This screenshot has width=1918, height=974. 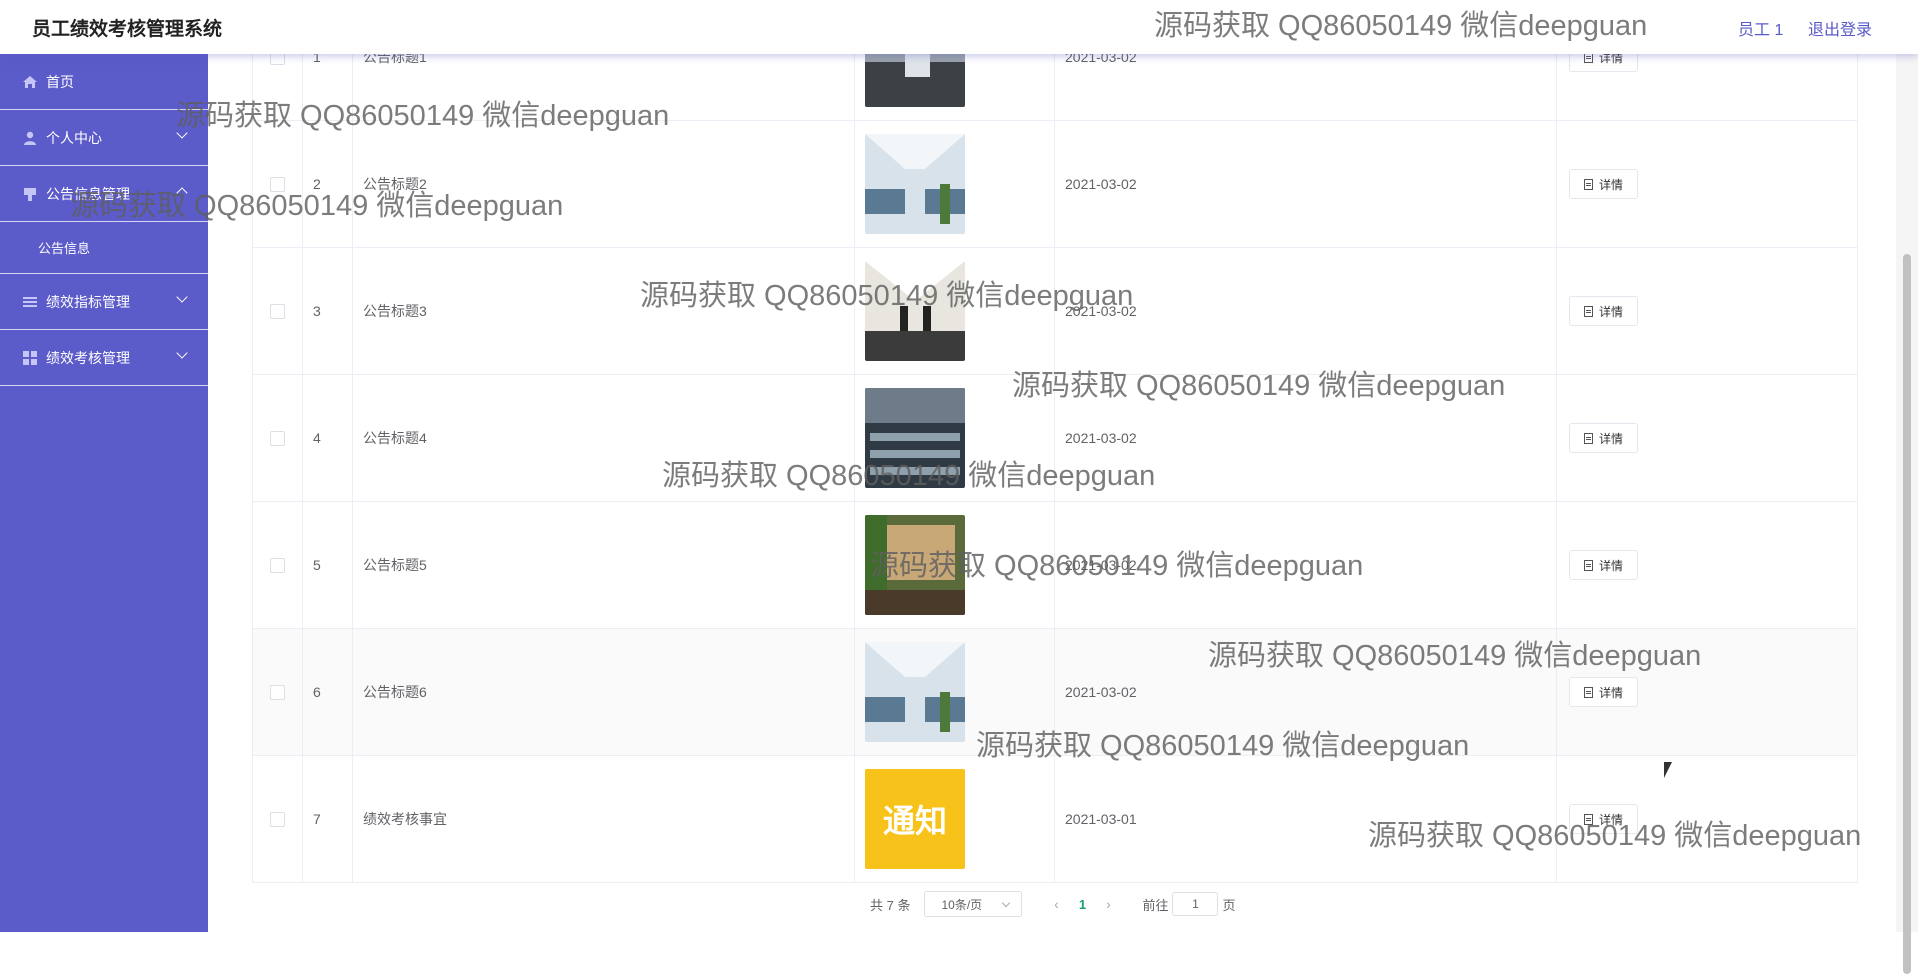 I want to click on vertical-scrollbar, so click(x=1907, y=514).